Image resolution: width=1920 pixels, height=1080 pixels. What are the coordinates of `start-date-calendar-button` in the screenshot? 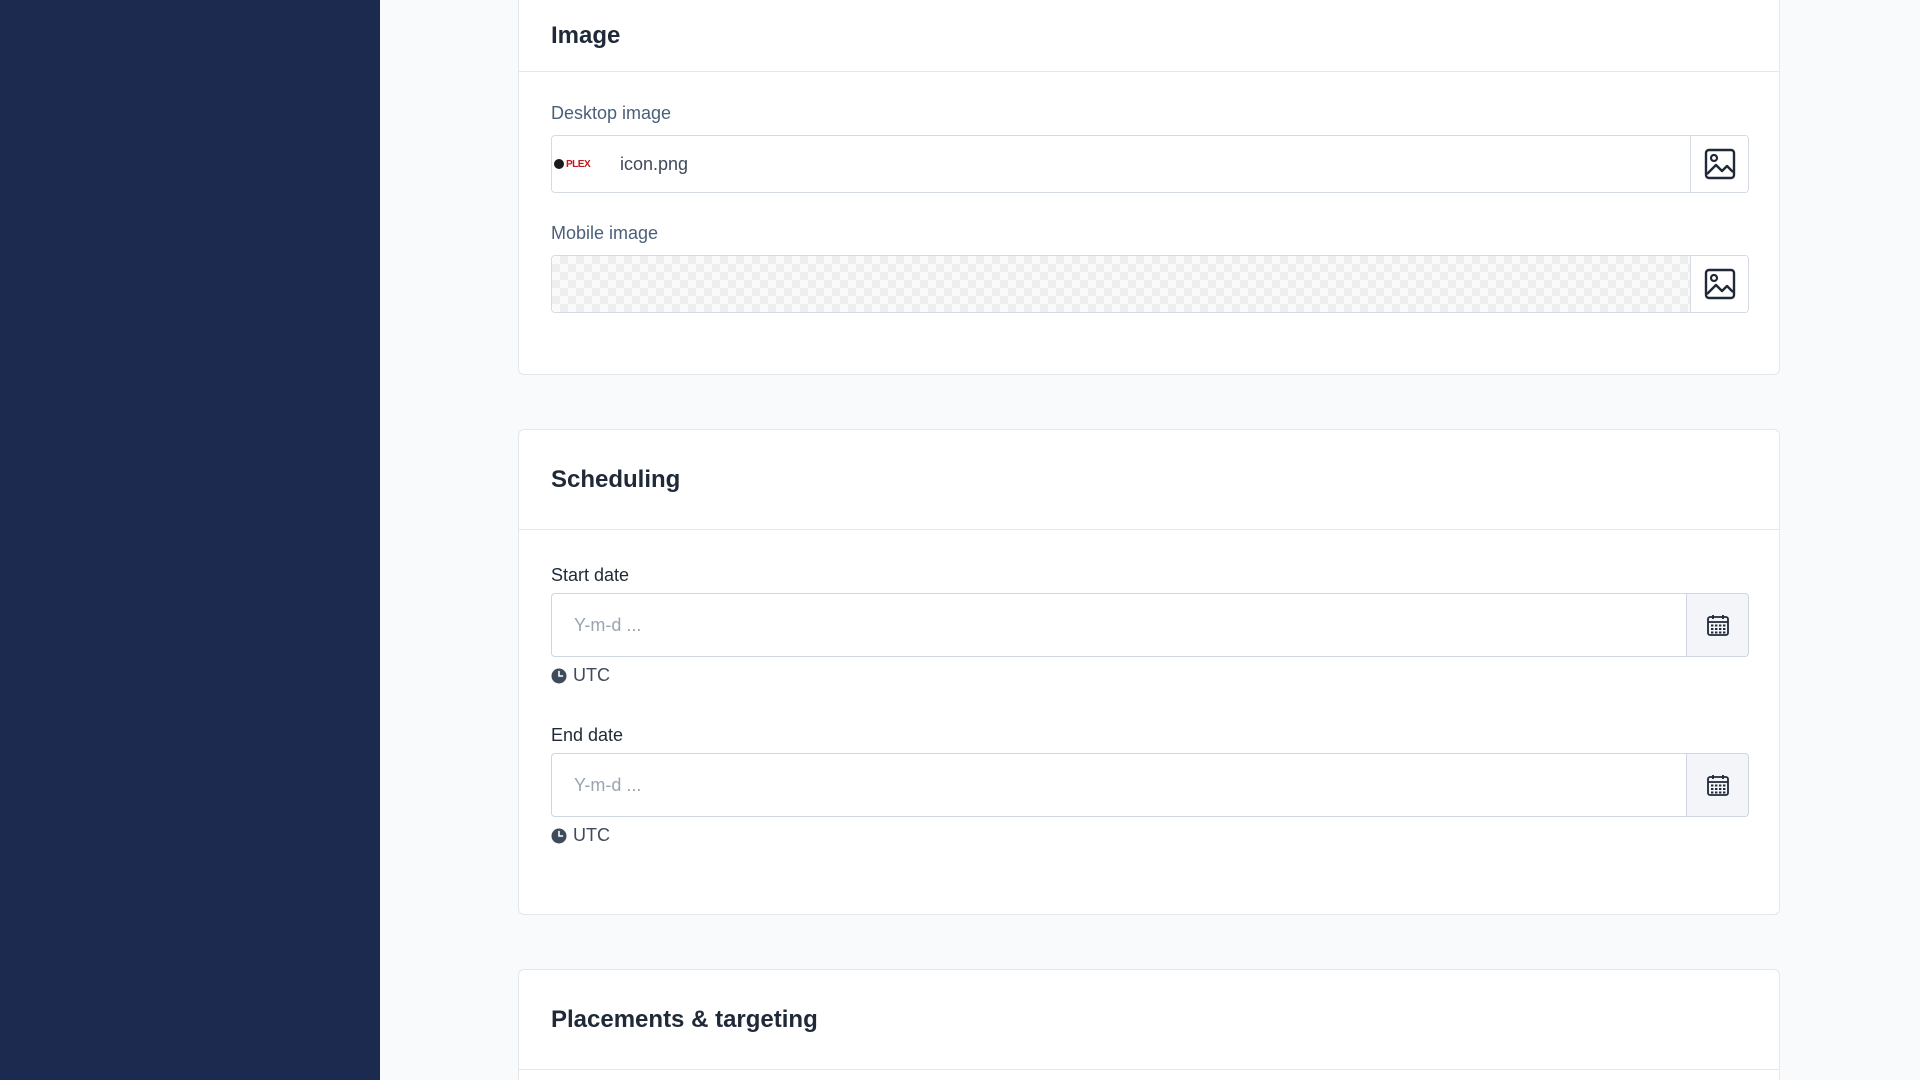 It's located at (1717, 625).